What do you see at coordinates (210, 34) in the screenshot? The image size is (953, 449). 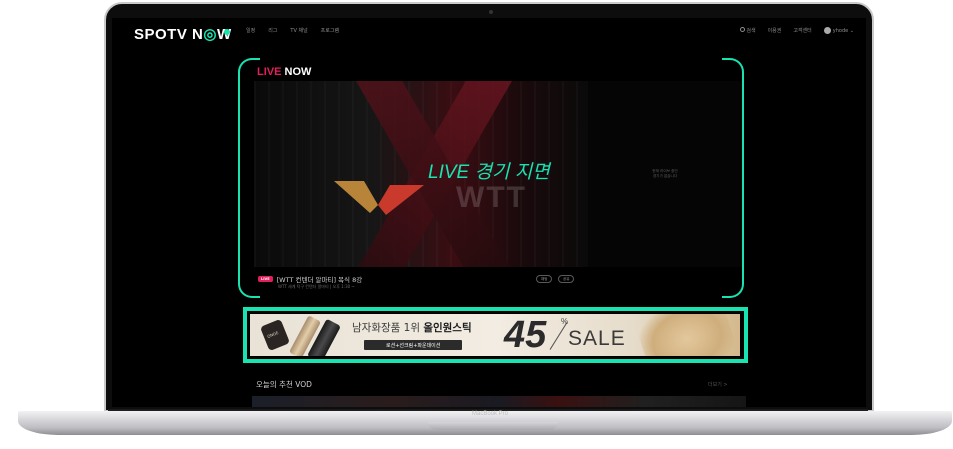 I see `logo-play-icon: ◎` at bounding box center [210, 34].